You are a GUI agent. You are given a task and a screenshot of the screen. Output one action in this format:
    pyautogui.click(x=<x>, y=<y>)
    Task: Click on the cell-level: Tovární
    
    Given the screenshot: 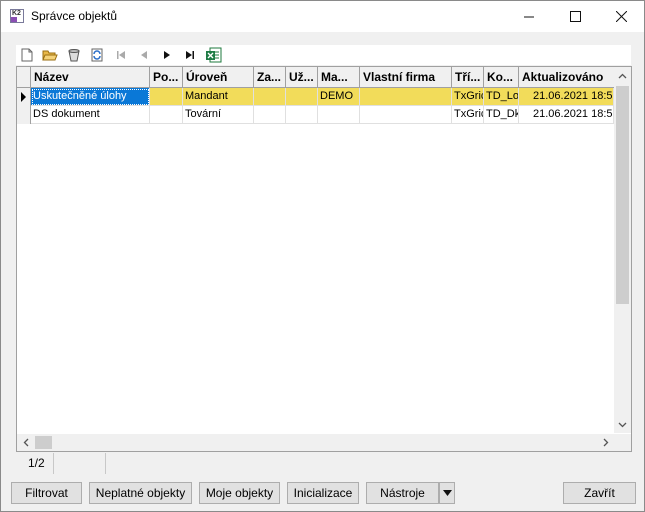 What is the action you would take?
    pyautogui.click(x=218, y=115)
    